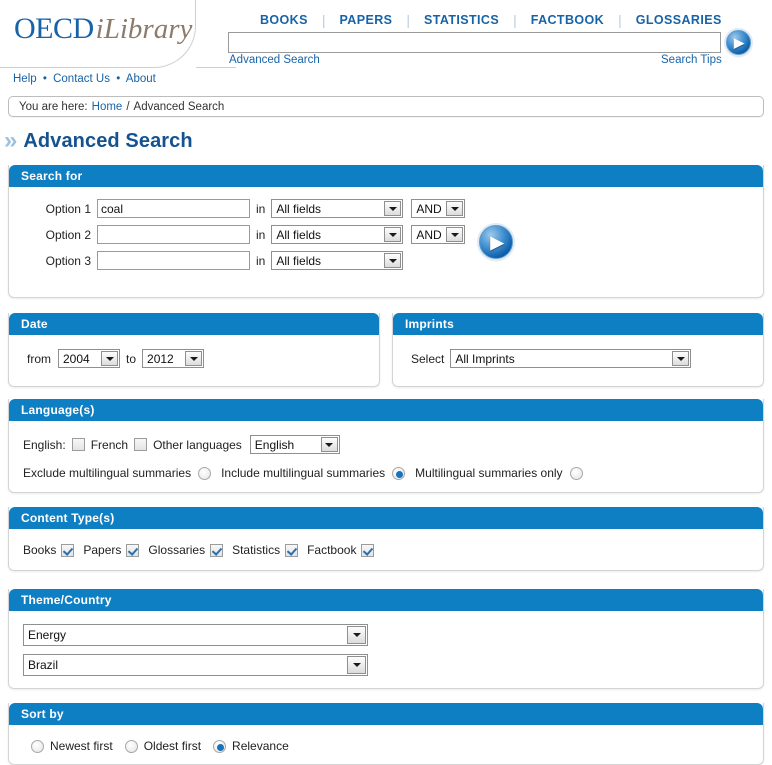  I want to click on search-tips-link: Search Tips, so click(691, 60).